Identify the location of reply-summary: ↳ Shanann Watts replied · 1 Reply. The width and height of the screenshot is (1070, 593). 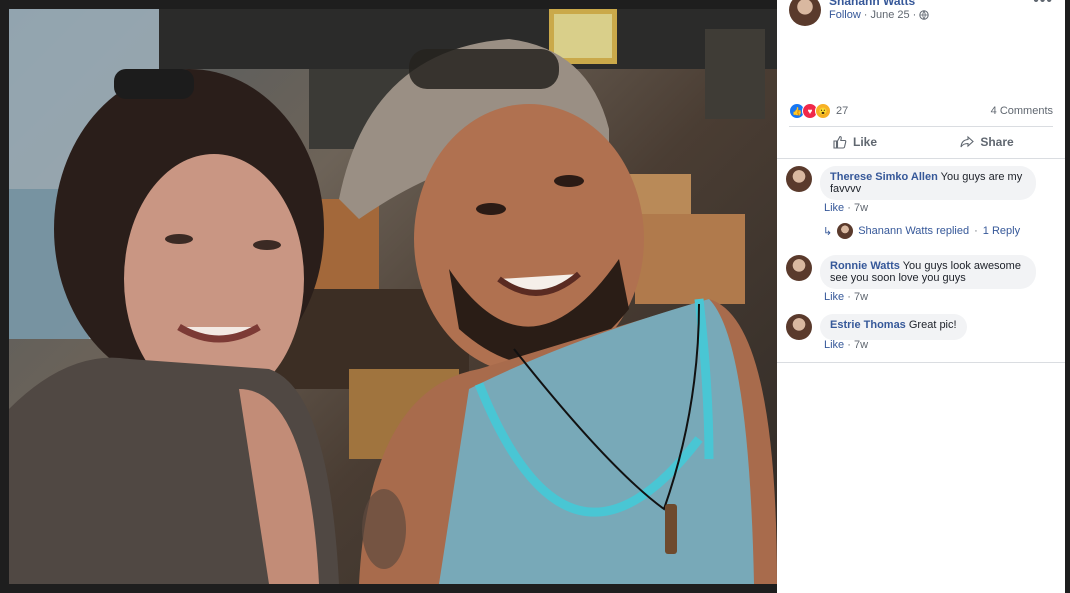
(921, 231).